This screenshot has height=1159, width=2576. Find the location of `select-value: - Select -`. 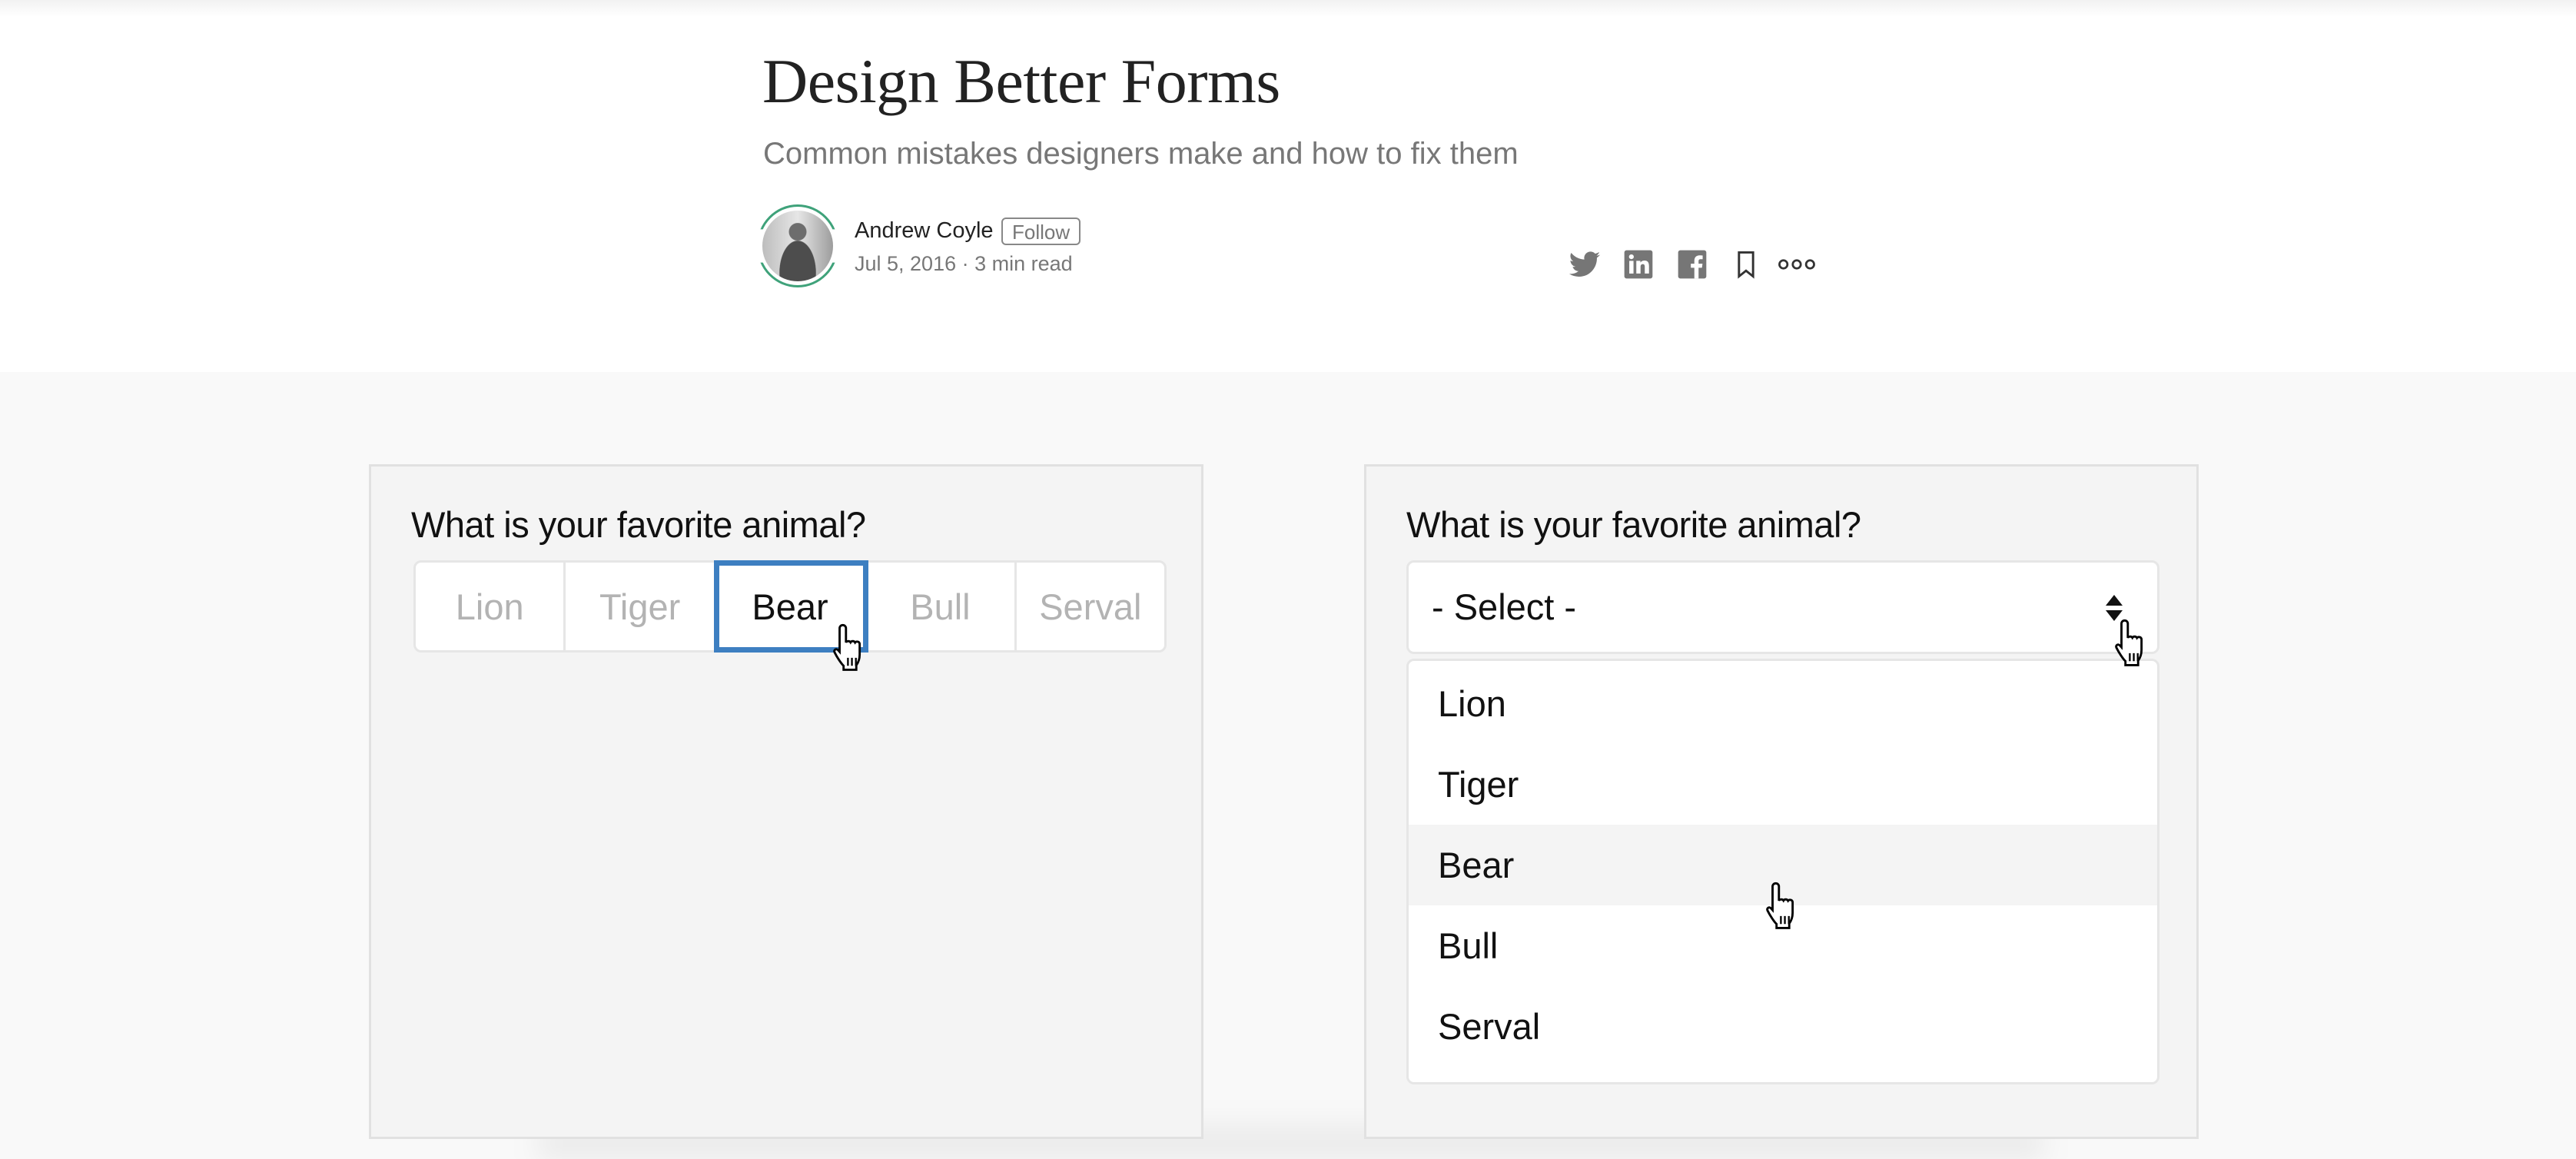

select-value: - Select - is located at coordinates (1504, 606).